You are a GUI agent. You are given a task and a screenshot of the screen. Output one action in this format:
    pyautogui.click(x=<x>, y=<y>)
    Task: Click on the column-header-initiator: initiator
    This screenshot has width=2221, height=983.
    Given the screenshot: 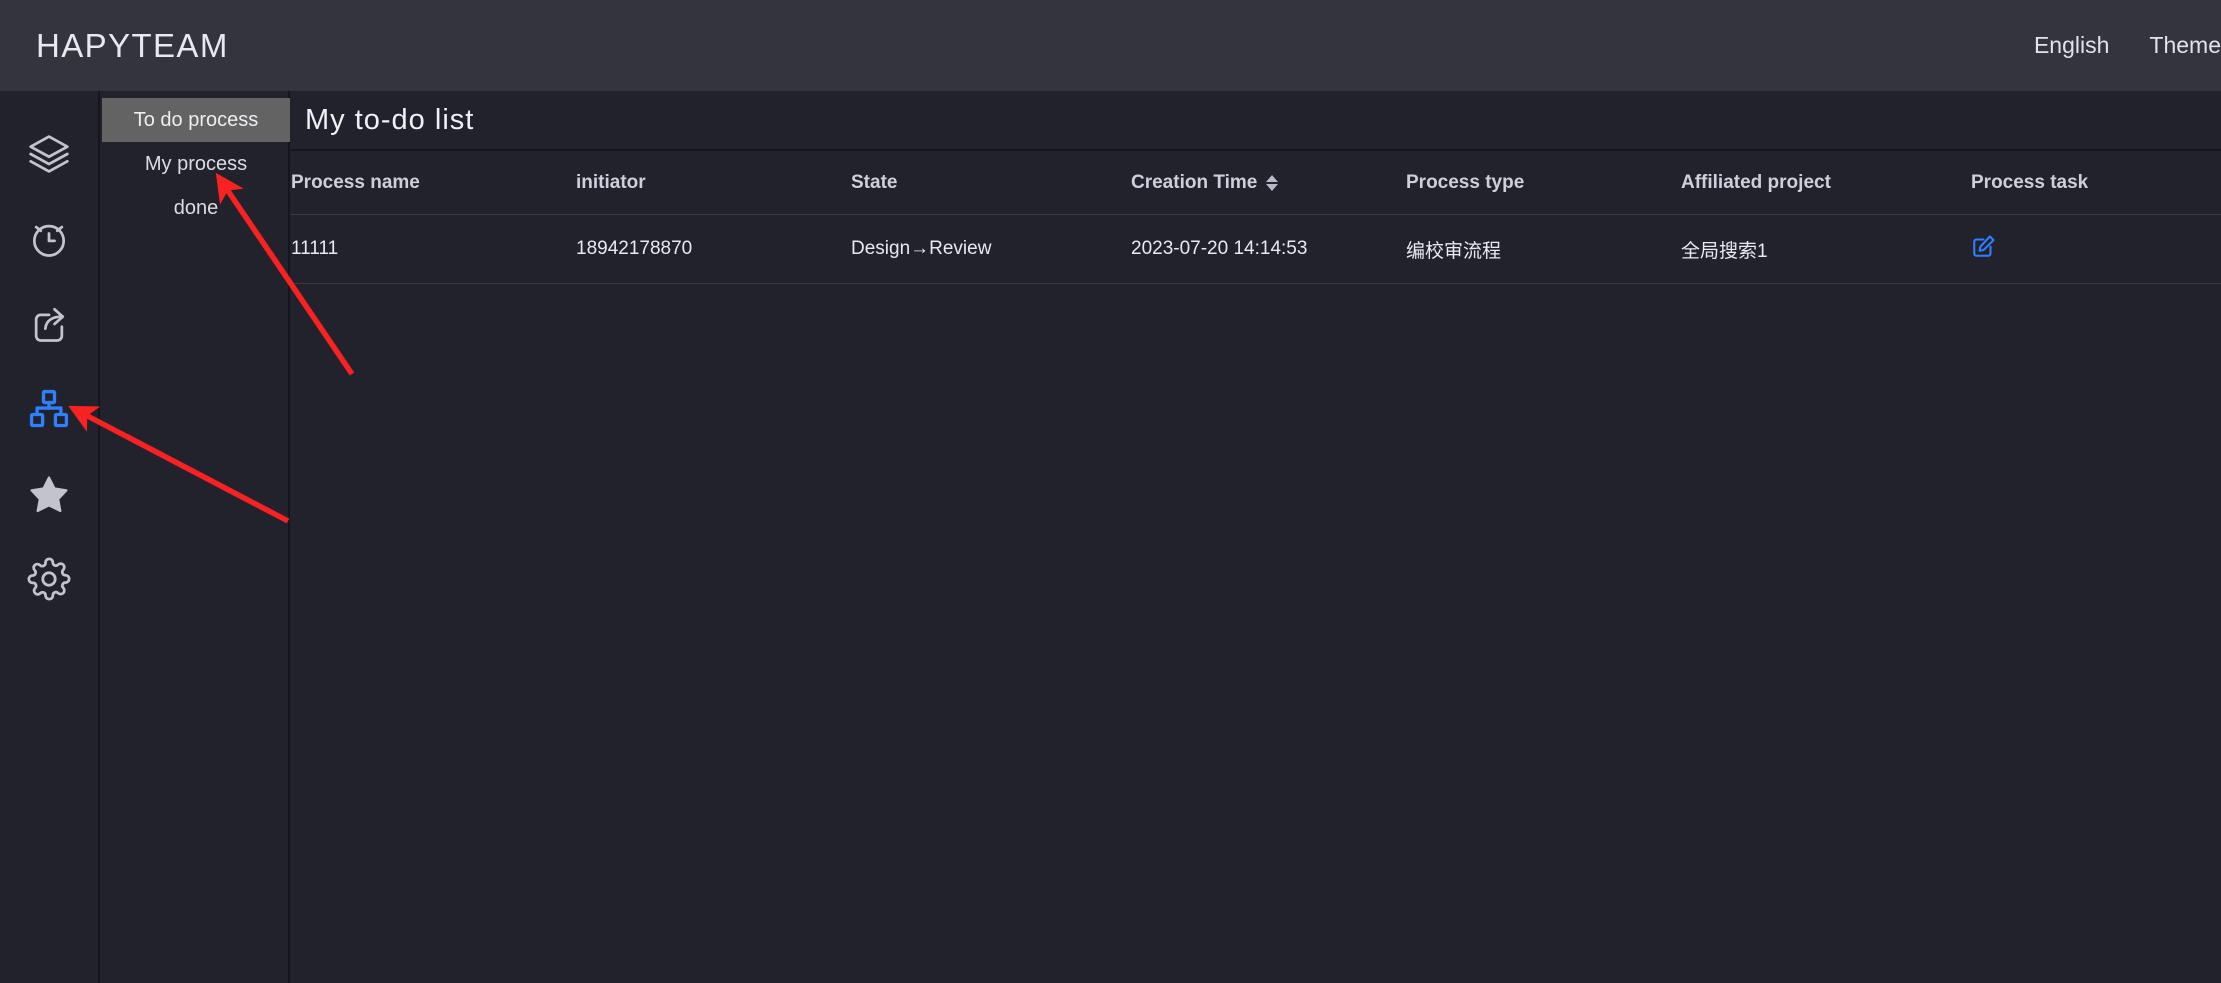 What is the action you would take?
    pyautogui.click(x=713, y=183)
    